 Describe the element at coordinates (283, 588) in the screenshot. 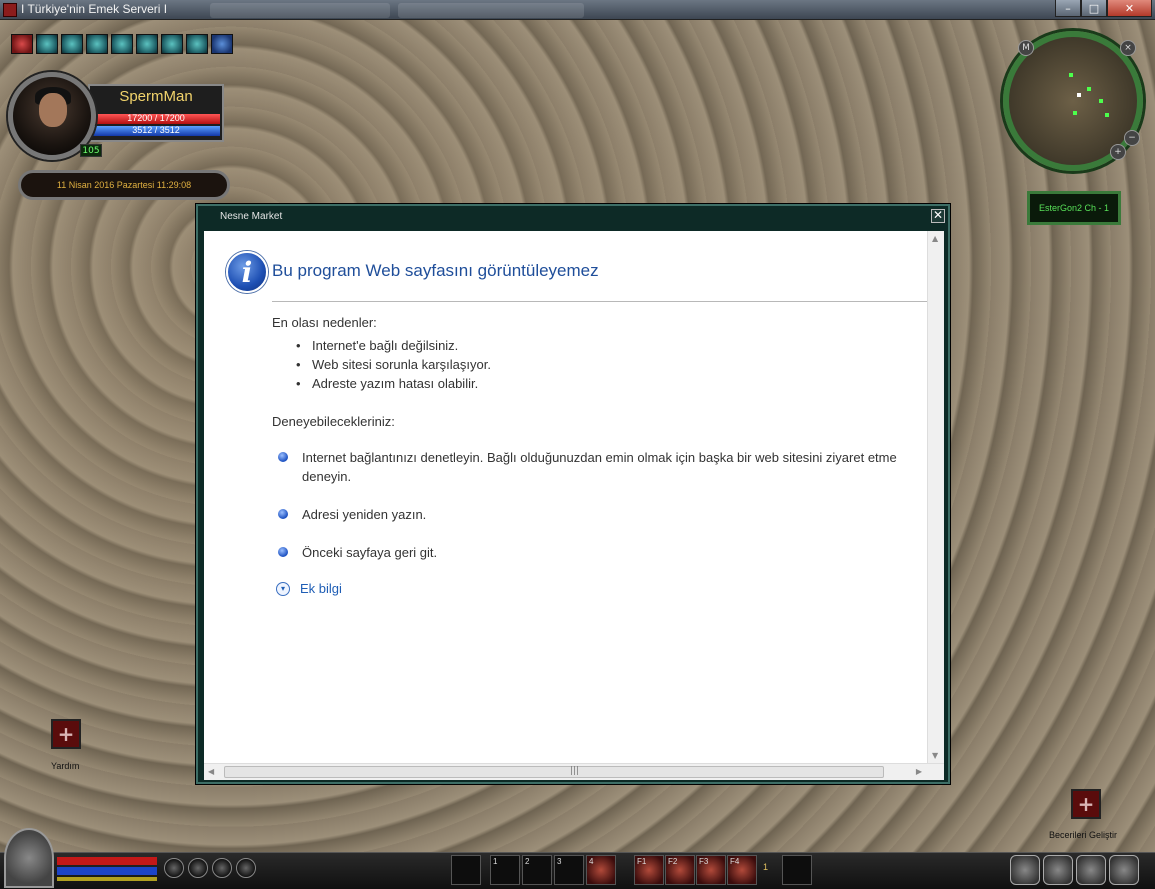

I see `chevron-down-icon: ▾` at that location.